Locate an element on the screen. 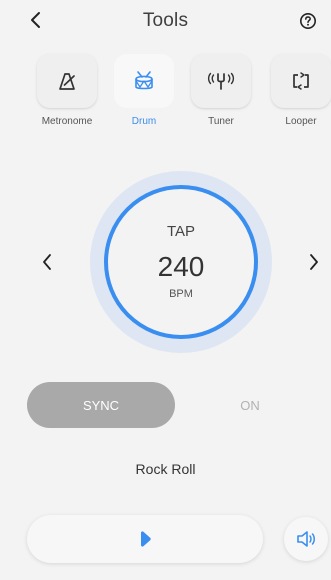 The width and height of the screenshot is (331, 580). chevron-left-icon is located at coordinates (47, 262).